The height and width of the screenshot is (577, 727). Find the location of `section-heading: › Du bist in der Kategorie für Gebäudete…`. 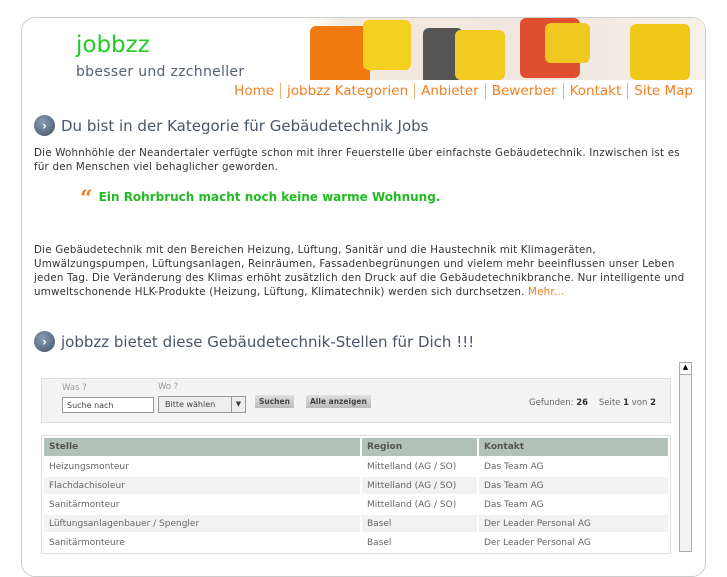

section-heading: › Du bist in der Kategorie für Gebäudete… is located at coordinates (231, 125).